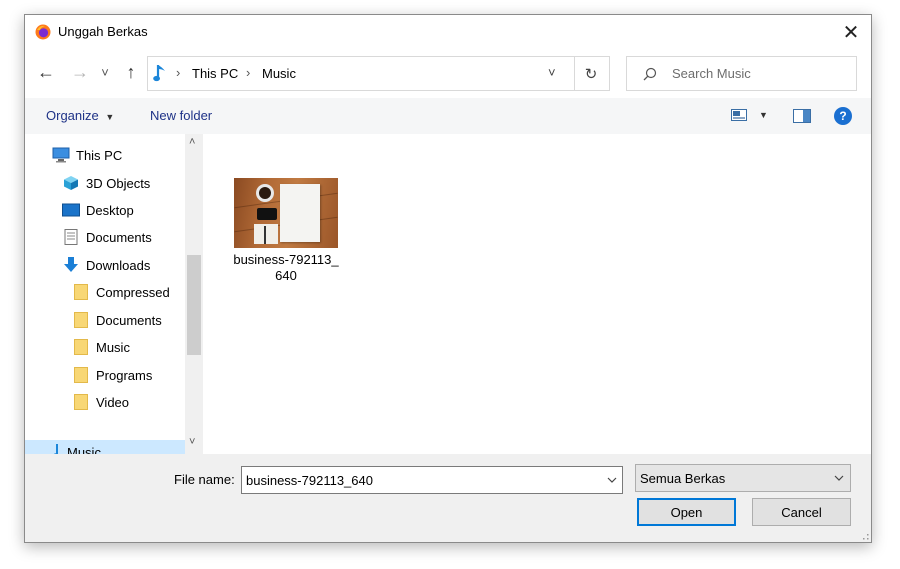  What do you see at coordinates (71, 237) in the screenshot?
I see `document-icon` at bounding box center [71, 237].